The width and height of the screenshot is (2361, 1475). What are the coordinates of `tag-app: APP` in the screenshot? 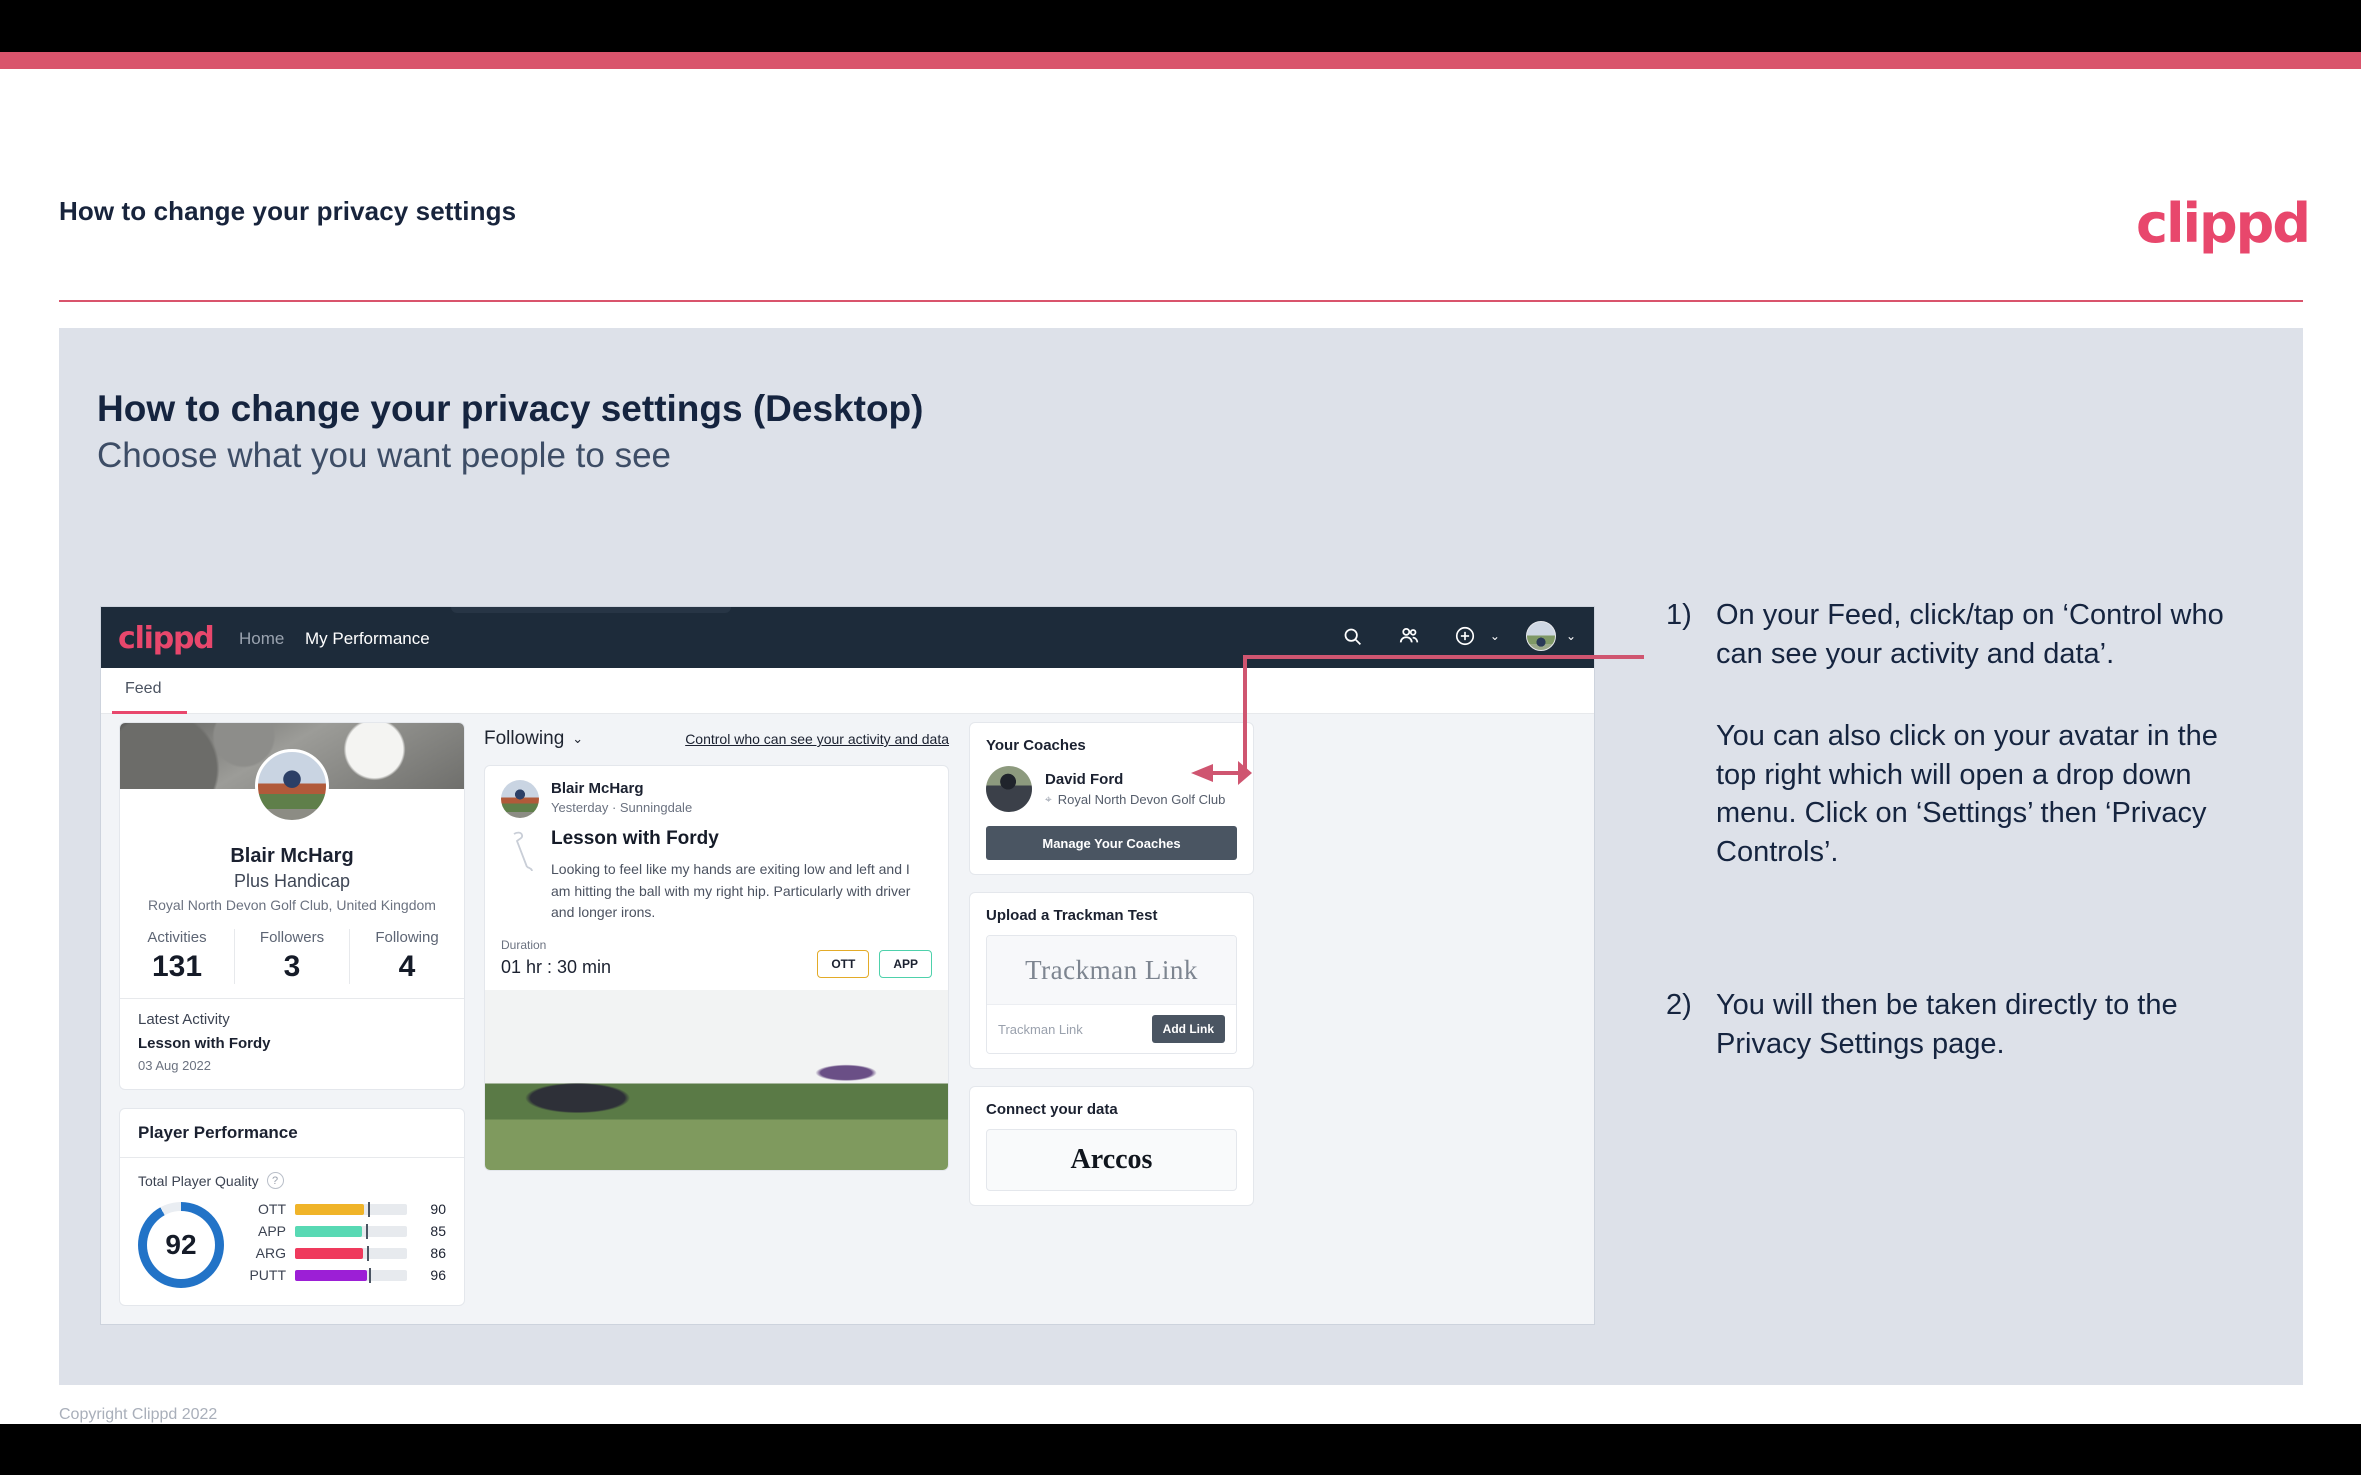 It's located at (905, 964).